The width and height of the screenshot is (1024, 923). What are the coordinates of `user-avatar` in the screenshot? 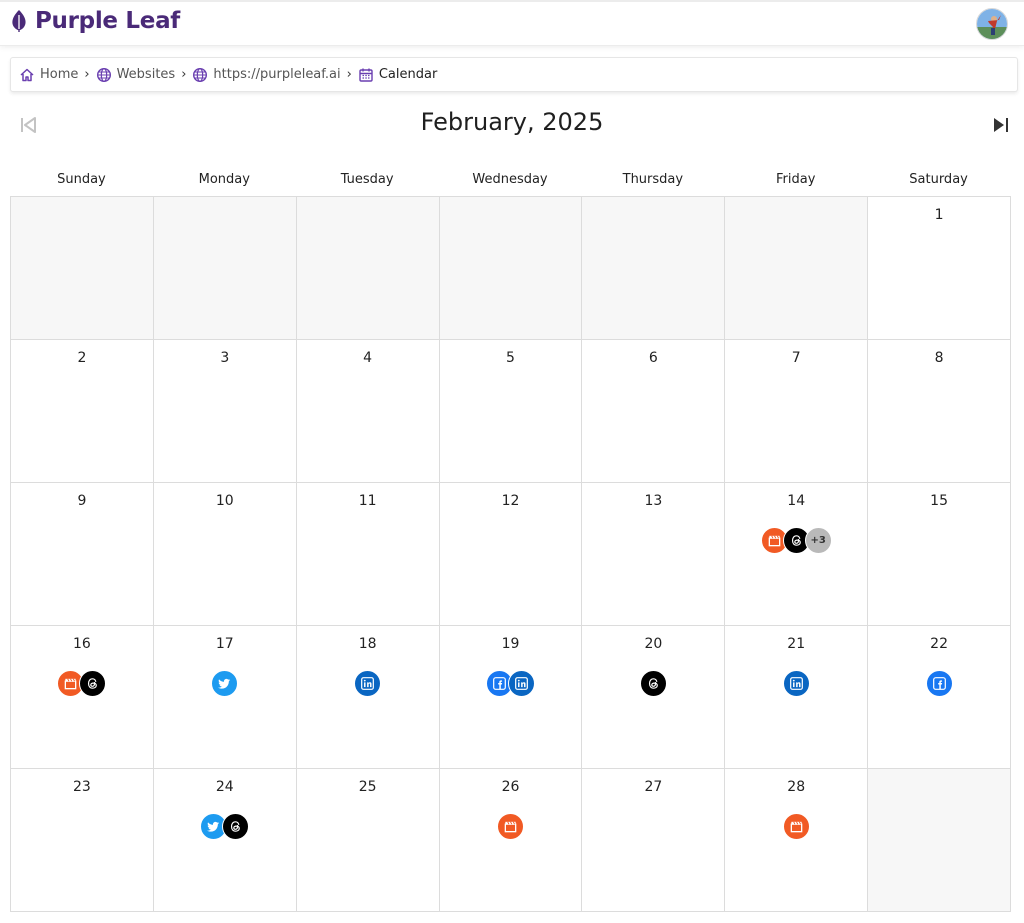 It's located at (992, 24).